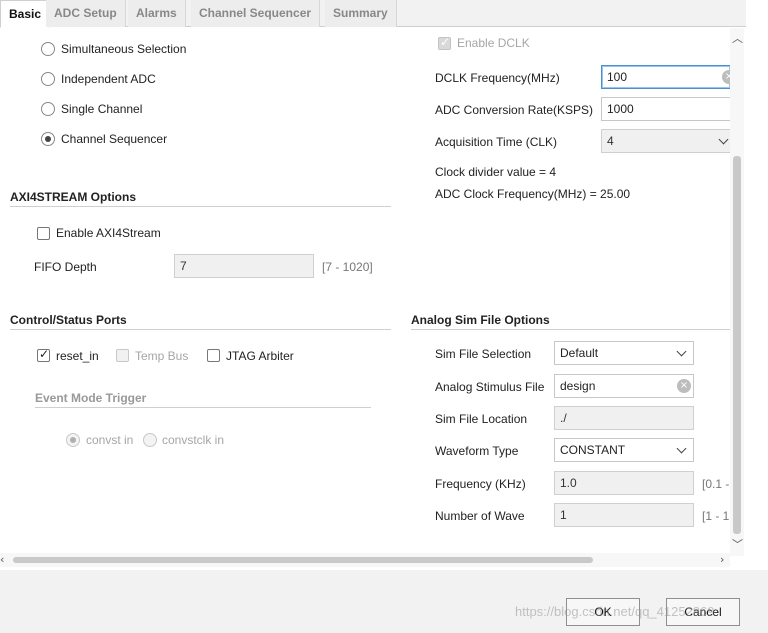  What do you see at coordinates (86, 13) in the screenshot?
I see `tab-adc-setup: ADC Setup` at bounding box center [86, 13].